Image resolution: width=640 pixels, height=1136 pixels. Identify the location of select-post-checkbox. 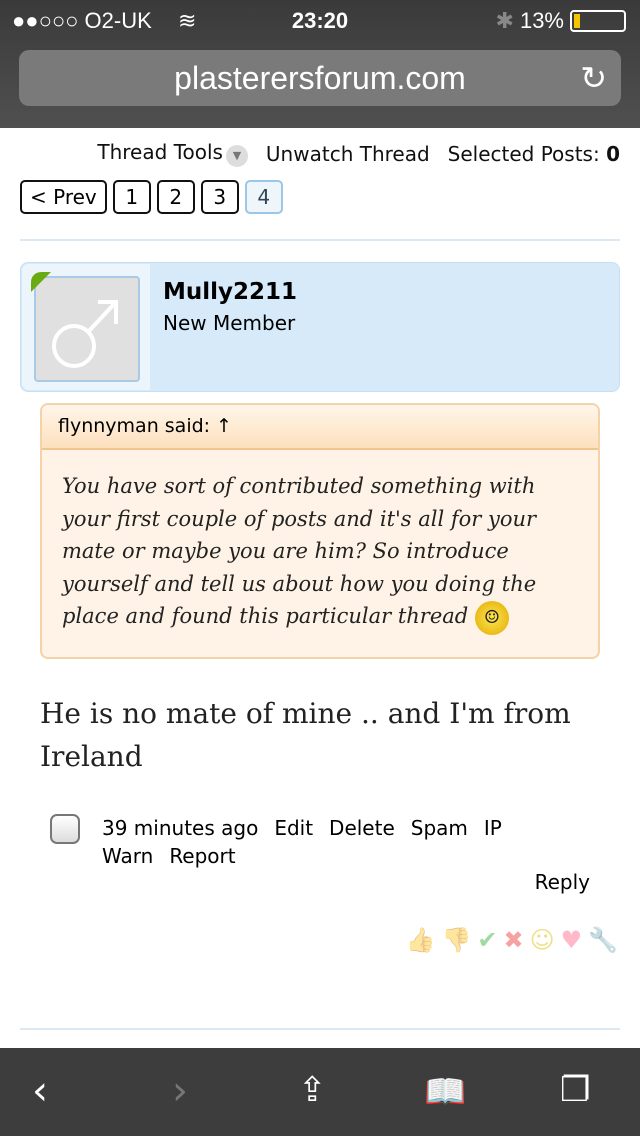
(65, 829).